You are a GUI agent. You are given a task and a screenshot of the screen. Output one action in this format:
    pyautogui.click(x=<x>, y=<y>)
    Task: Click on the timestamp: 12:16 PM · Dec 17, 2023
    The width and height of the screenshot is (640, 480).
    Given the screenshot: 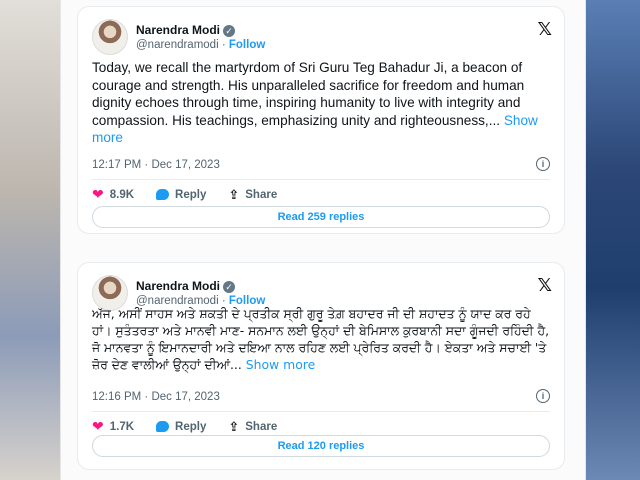 What is the action you would take?
    pyautogui.click(x=156, y=397)
    